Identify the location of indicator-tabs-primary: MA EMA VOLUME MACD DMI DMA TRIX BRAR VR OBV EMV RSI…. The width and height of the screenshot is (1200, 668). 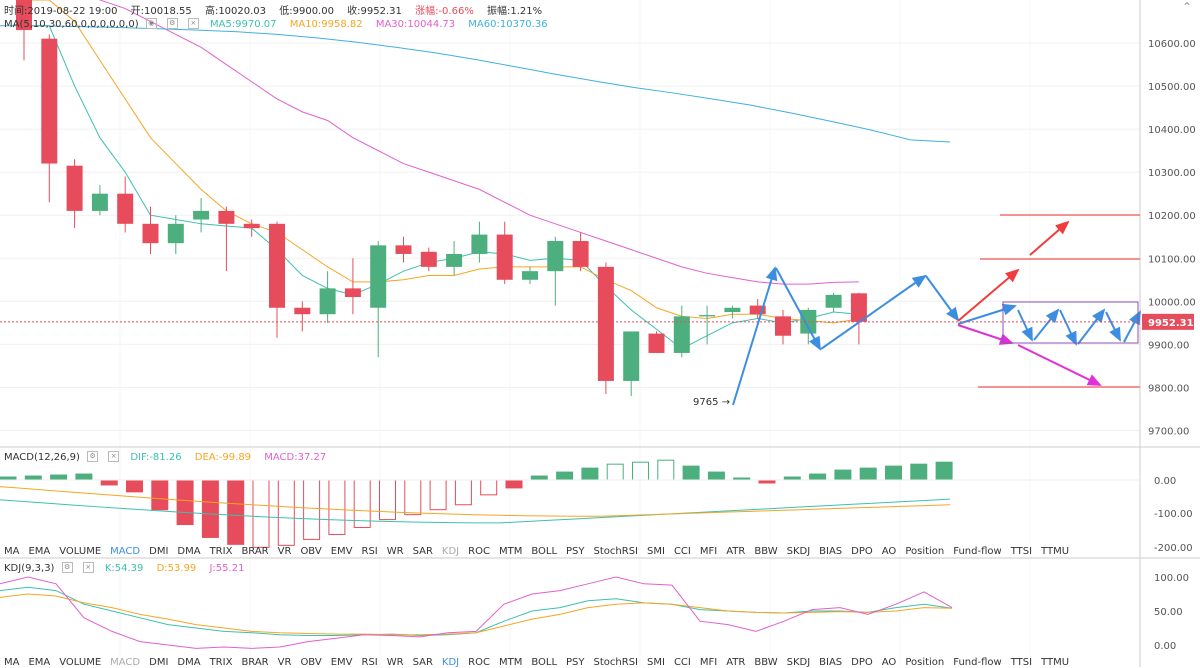
(541, 551).